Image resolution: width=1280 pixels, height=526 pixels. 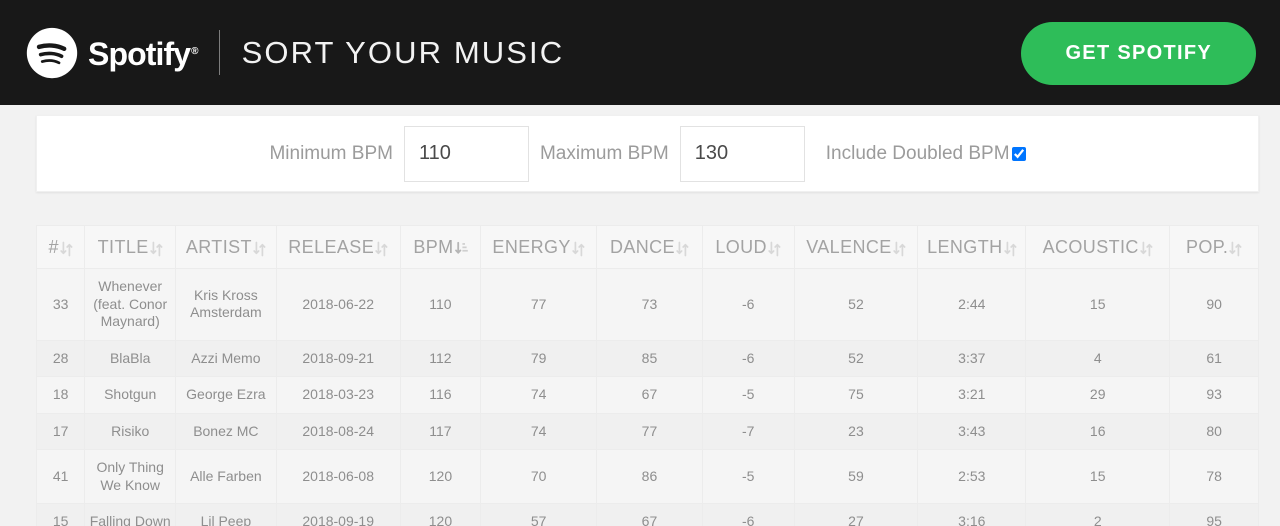 What do you see at coordinates (403, 52) in the screenshot?
I see `page-title: SORT YOUR MUSIC` at bounding box center [403, 52].